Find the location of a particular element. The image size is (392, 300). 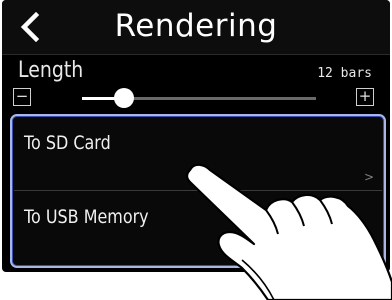

decrease-button: − is located at coordinates (22, 97).